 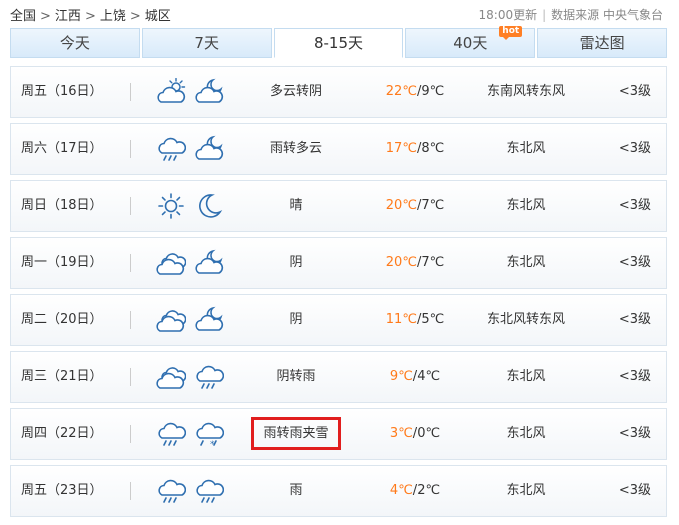 I want to click on temp-low: 8℃, so click(x=433, y=148).